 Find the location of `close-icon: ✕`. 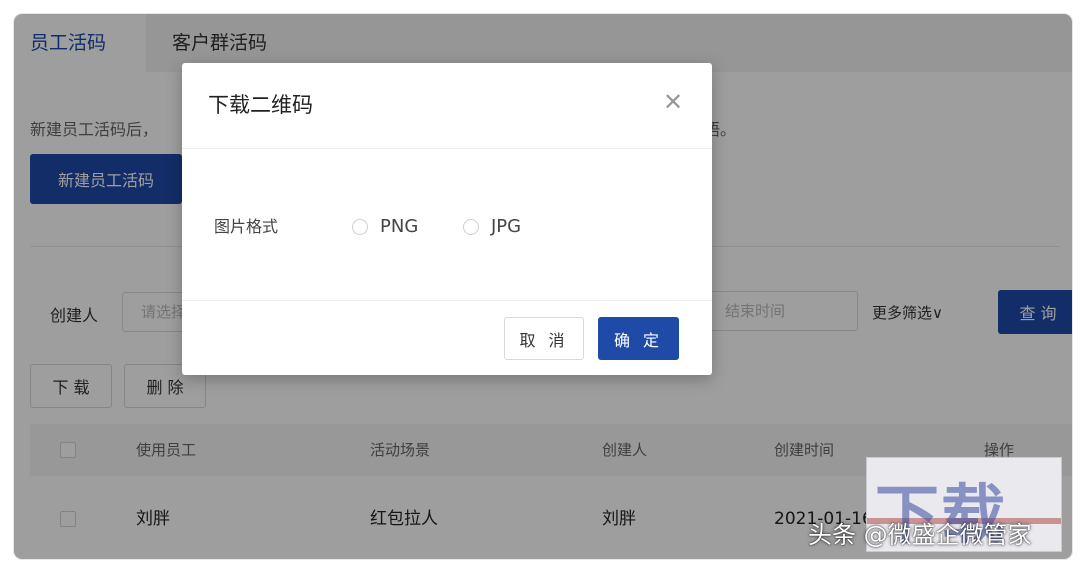

close-icon: ✕ is located at coordinates (673, 102).